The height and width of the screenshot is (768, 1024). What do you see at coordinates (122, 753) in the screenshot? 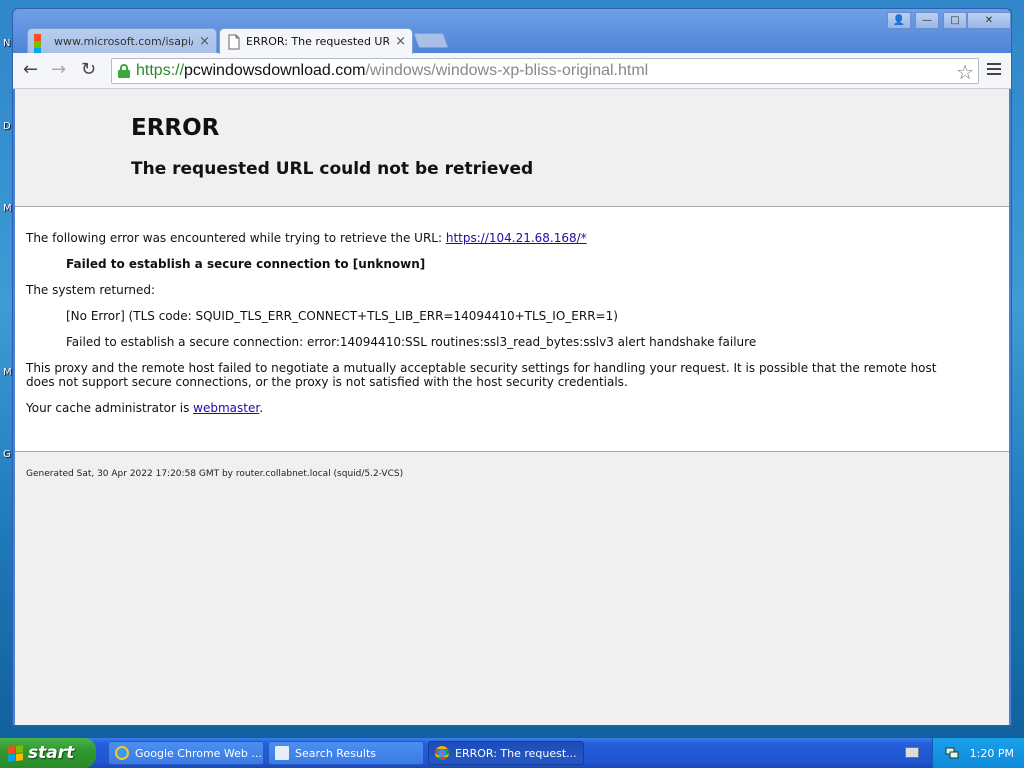
I see `ie-icon` at bounding box center [122, 753].